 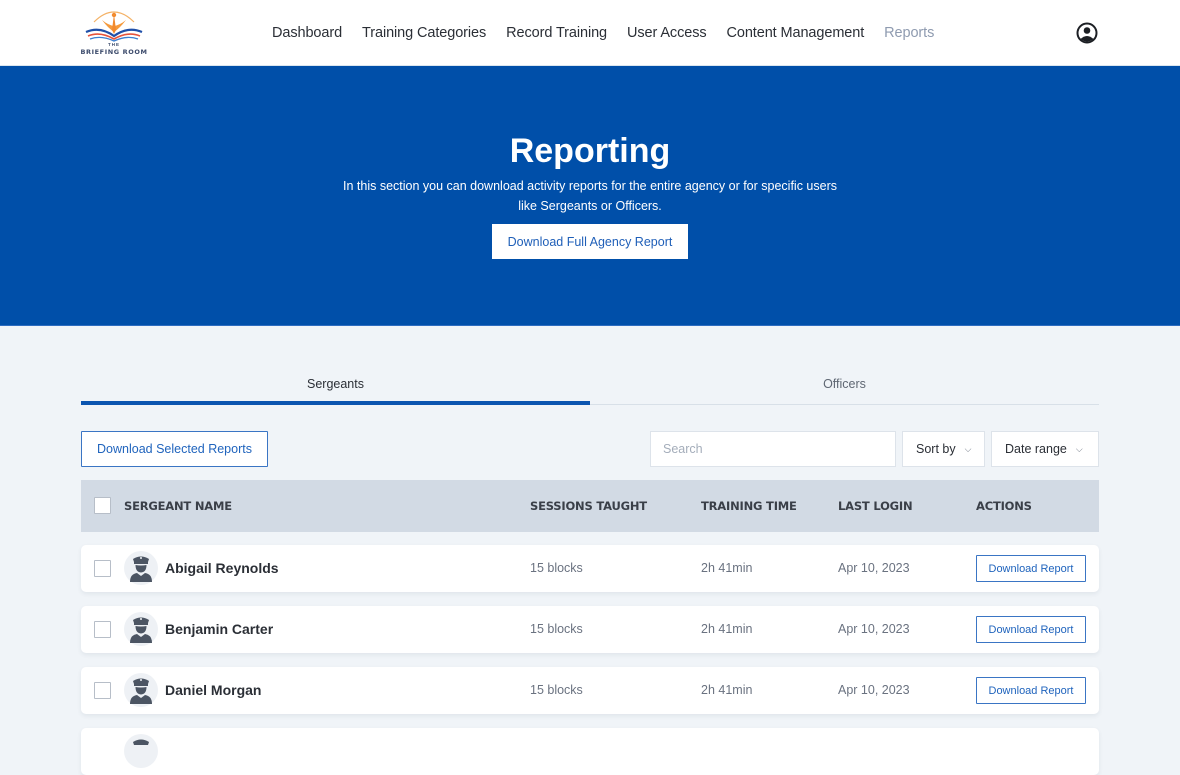 What do you see at coordinates (178, 506) in the screenshot?
I see `header-sergeant-name: SERGEANT NAME` at bounding box center [178, 506].